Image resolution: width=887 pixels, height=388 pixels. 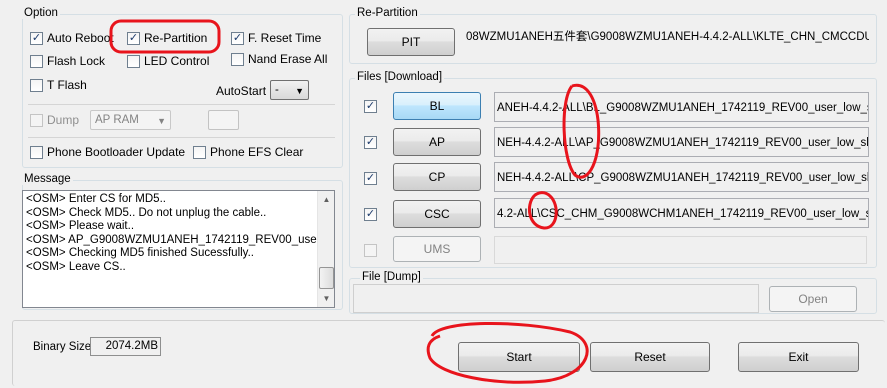 I want to click on ums-path-field, so click(x=680, y=250).